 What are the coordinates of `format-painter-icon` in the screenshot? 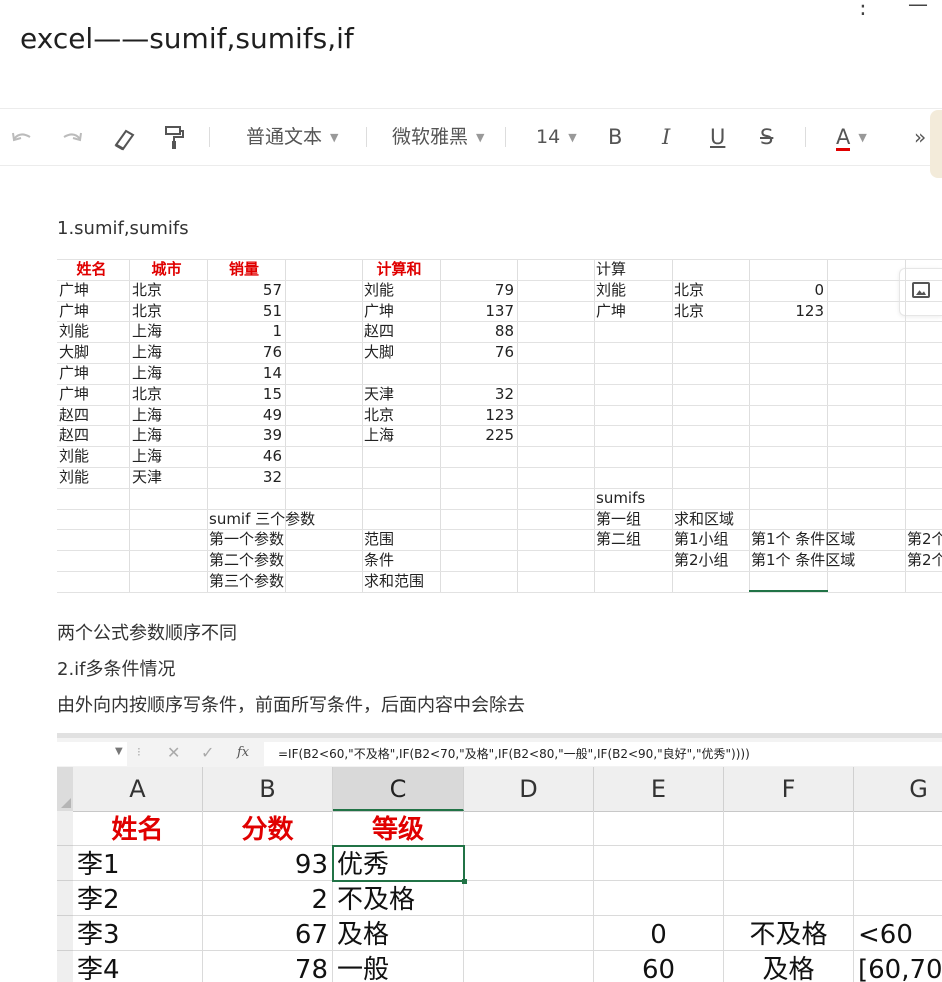 It's located at (174, 137).